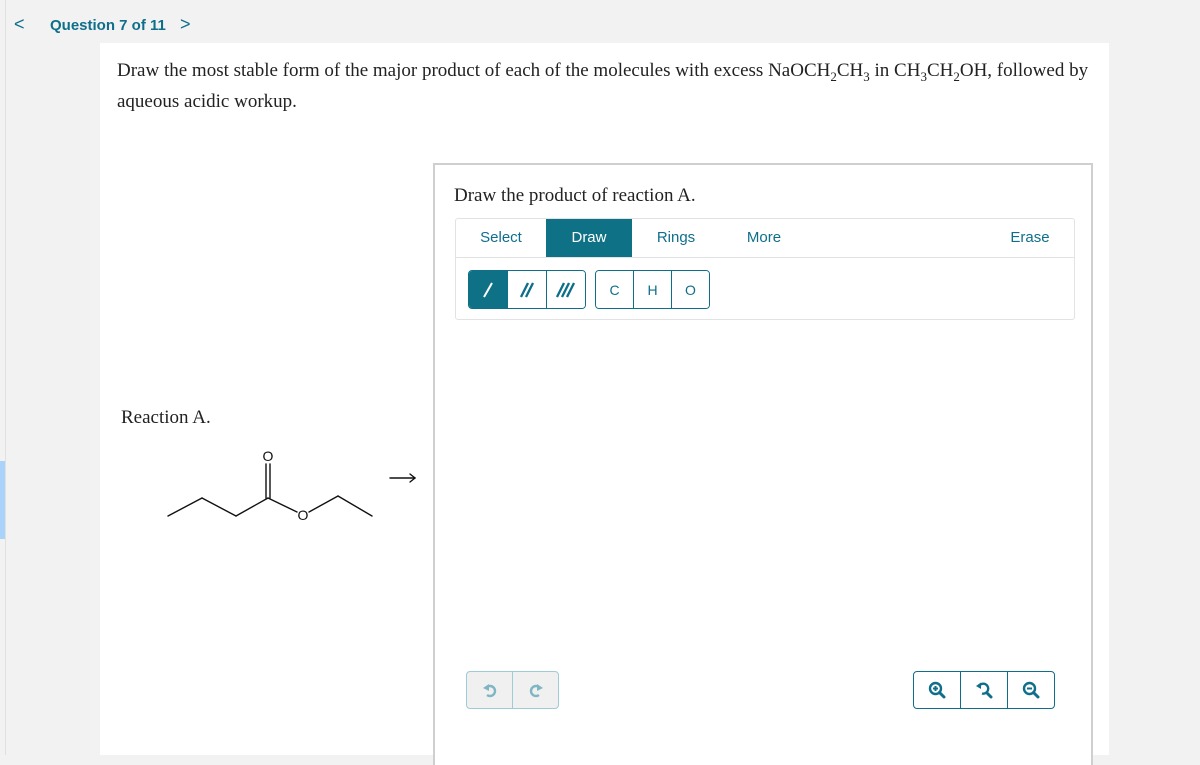  Describe the element at coordinates (575, 195) in the screenshot. I see `editor-title: Draw the product of reaction A.` at that location.